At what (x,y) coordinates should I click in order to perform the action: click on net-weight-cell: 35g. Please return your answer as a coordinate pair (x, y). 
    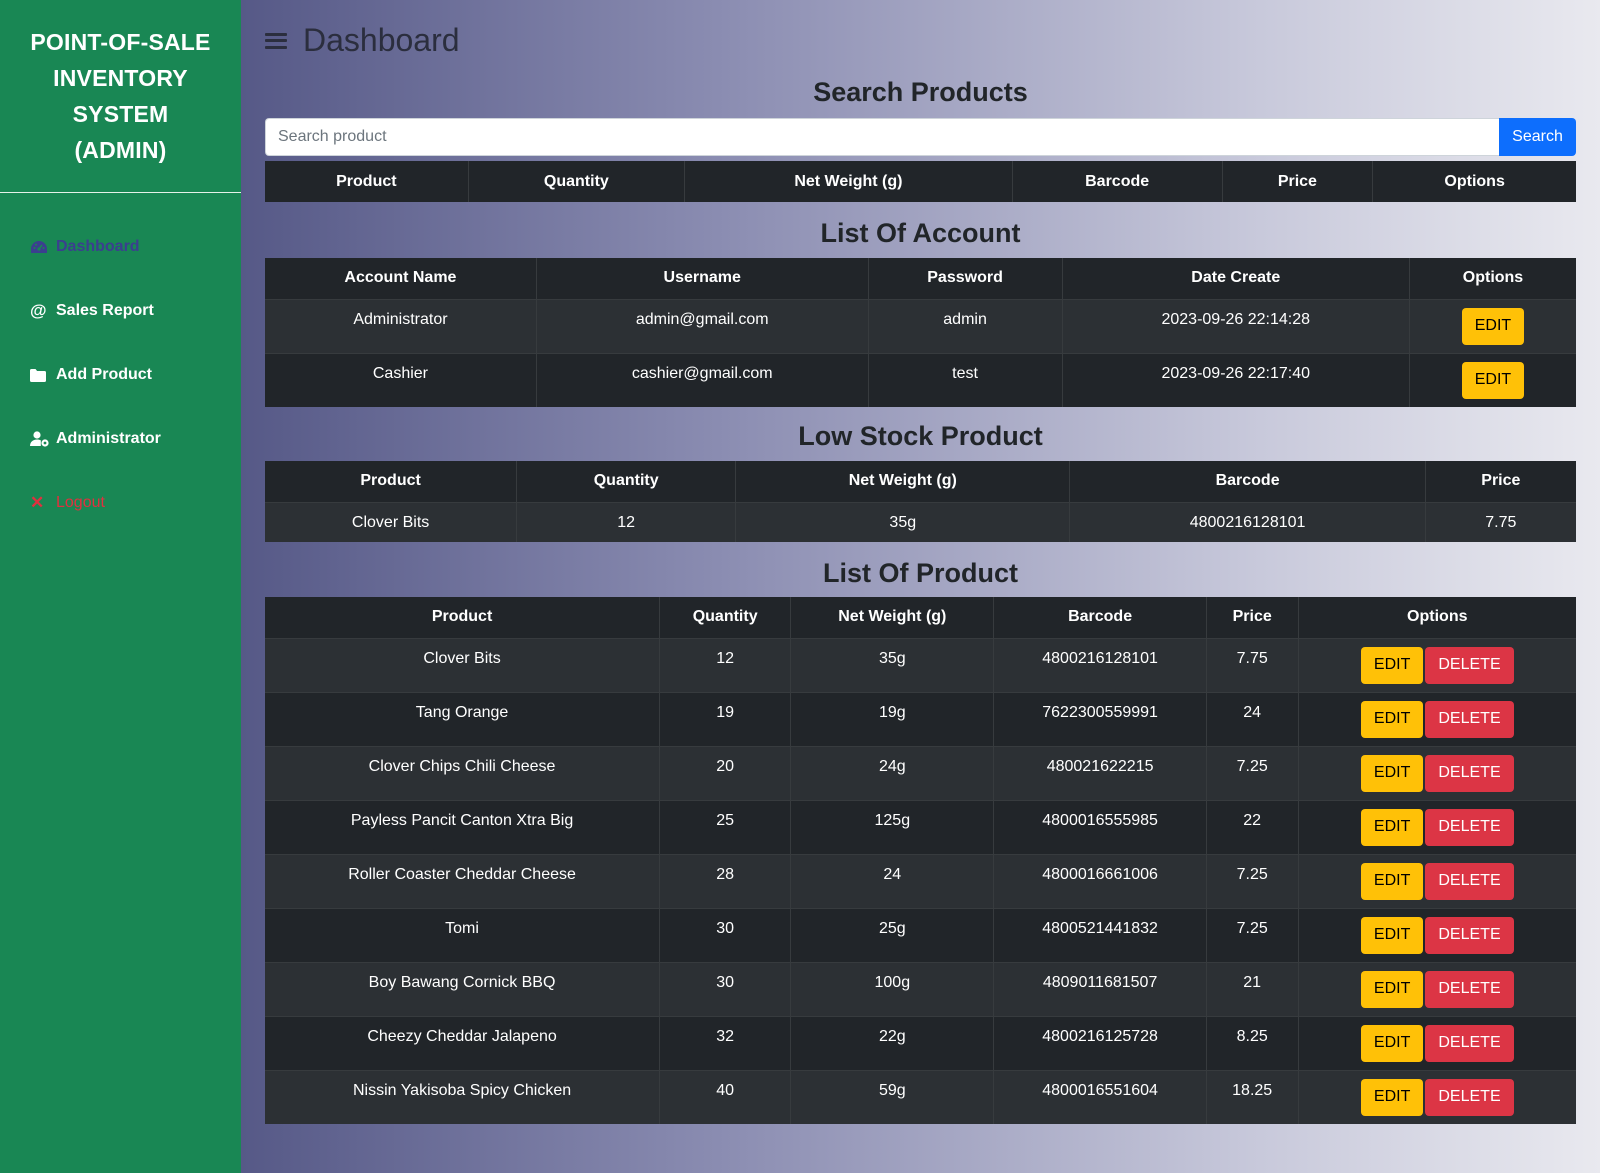
    Looking at the image, I should click on (902, 521).